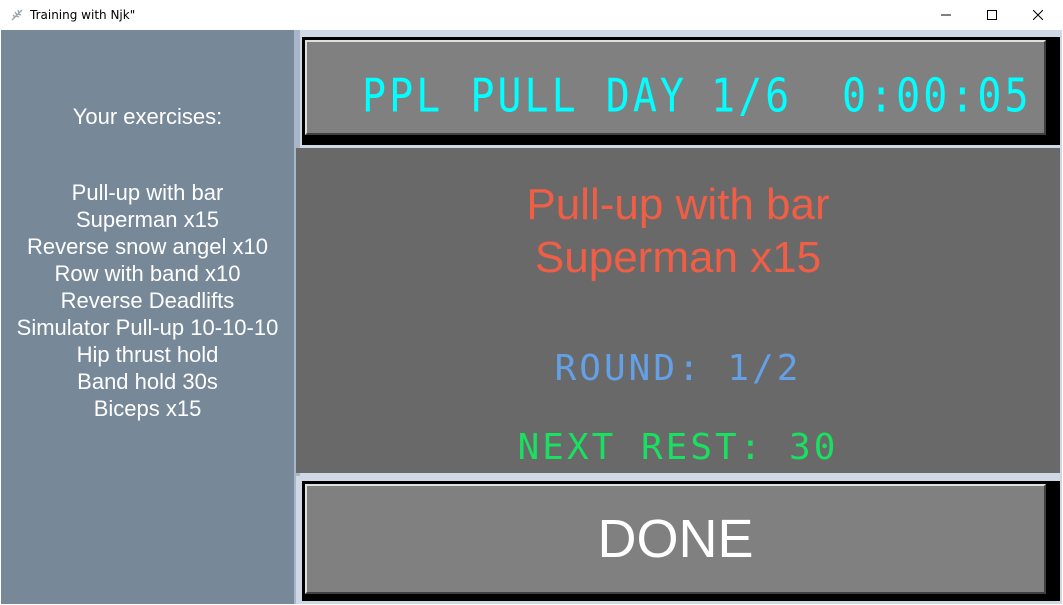  I want to click on window-title: Training with Njk", so click(83, 15).